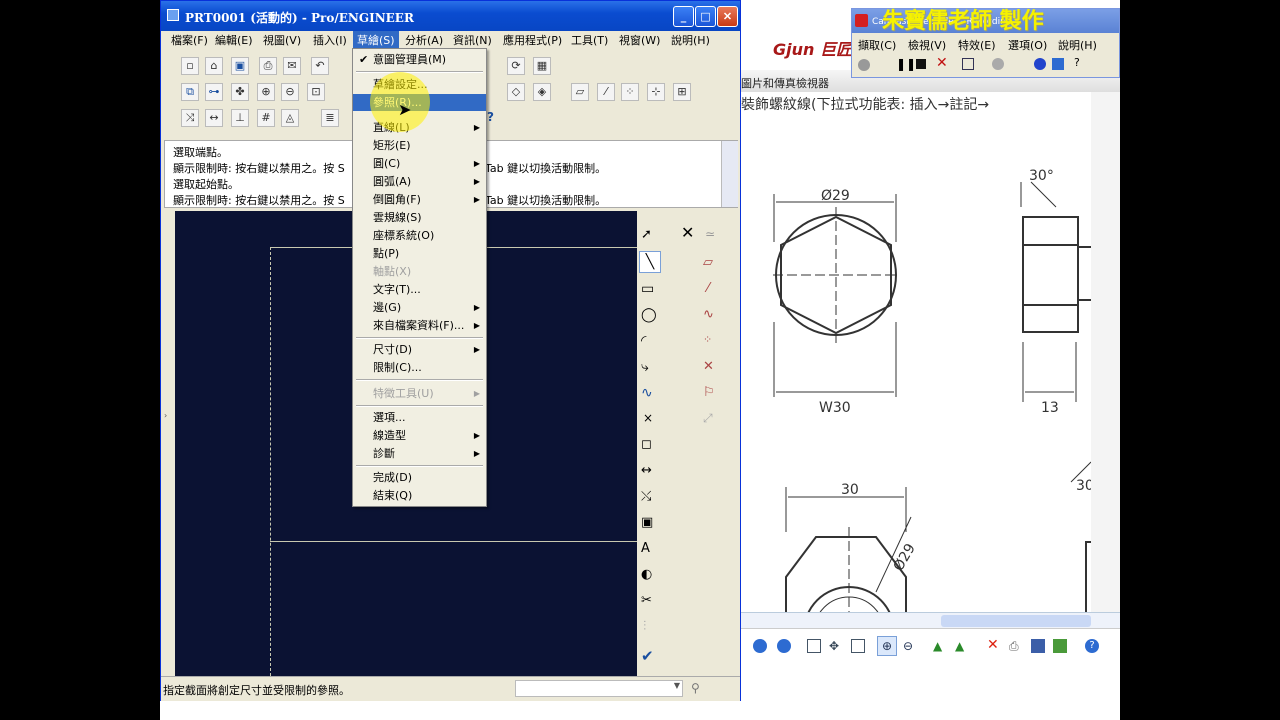 The width and height of the screenshot is (1280, 720). I want to click on datum-csys-icon: ⊹, so click(656, 92).